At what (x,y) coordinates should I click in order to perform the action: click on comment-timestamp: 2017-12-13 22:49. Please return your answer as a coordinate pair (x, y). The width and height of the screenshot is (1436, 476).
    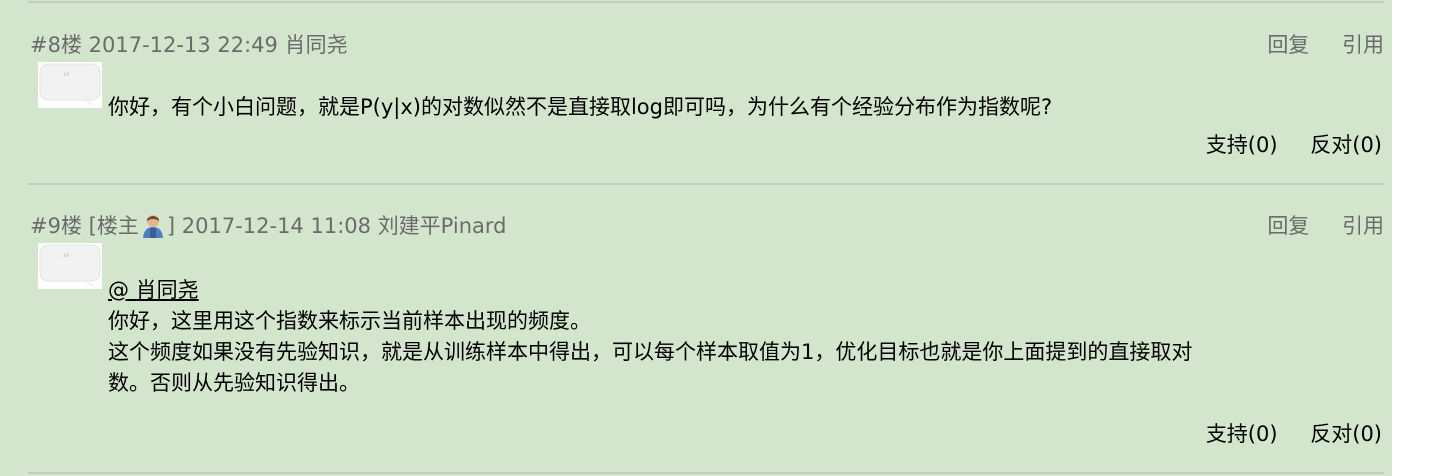
    Looking at the image, I should click on (183, 45).